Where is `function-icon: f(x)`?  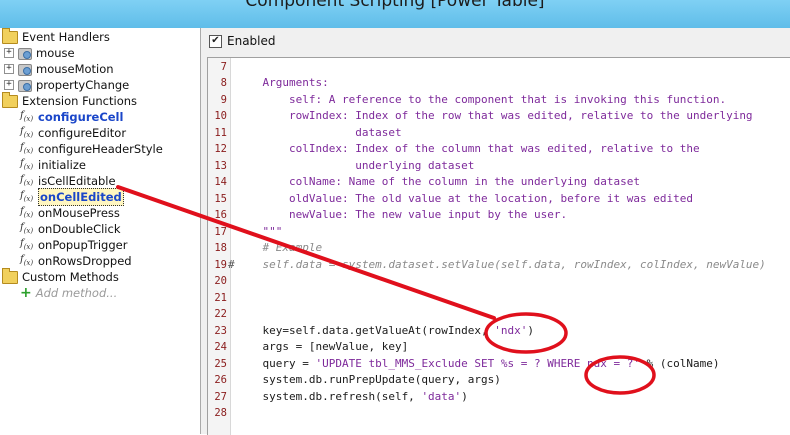 function-icon: f(x) is located at coordinates (27, 260).